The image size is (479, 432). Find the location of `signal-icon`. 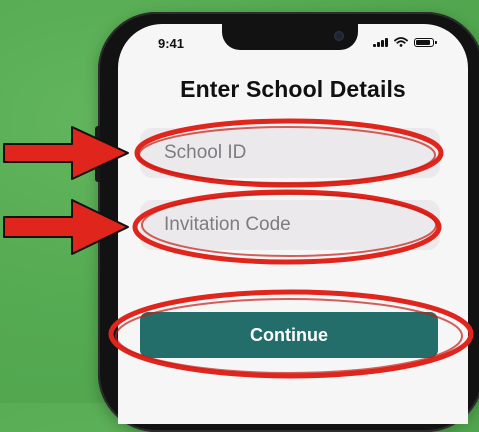

signal-icon is located at coordinates (380, 42).